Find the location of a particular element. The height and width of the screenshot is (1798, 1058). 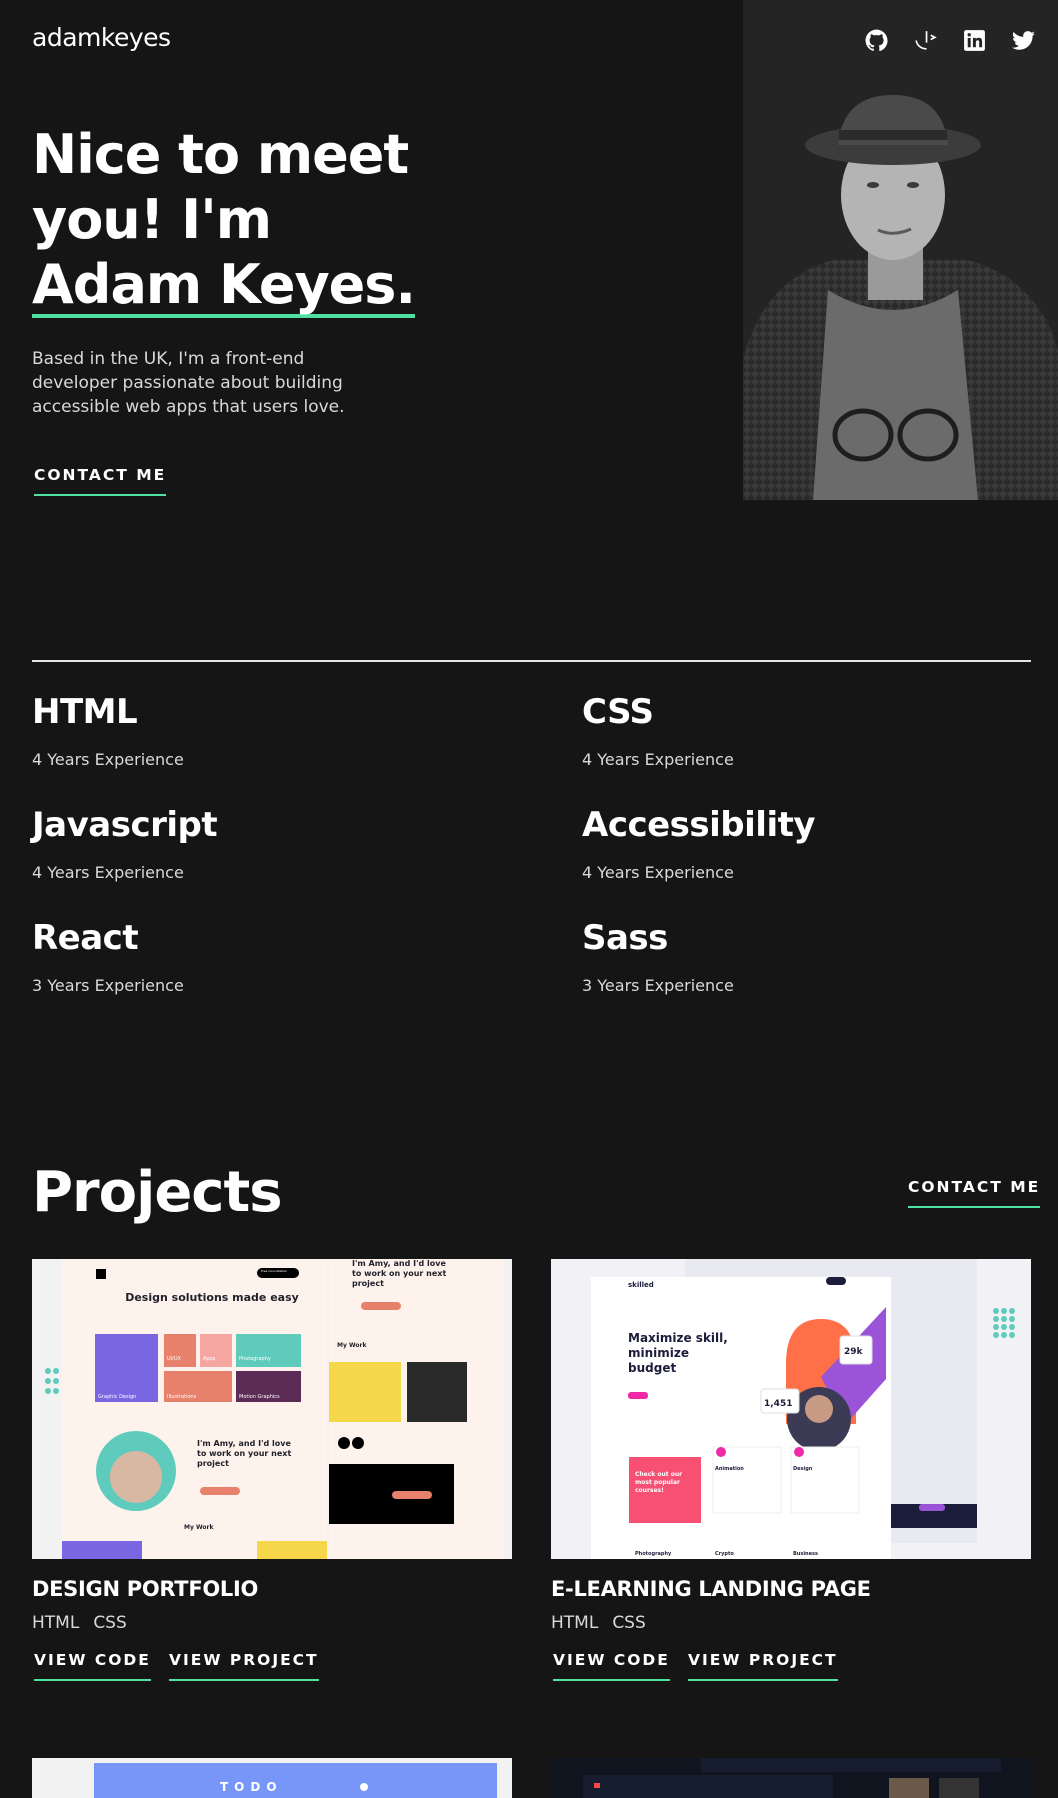

project-title: E-LEARNING LANDING PAGE is located at coordinates (711, 1589).